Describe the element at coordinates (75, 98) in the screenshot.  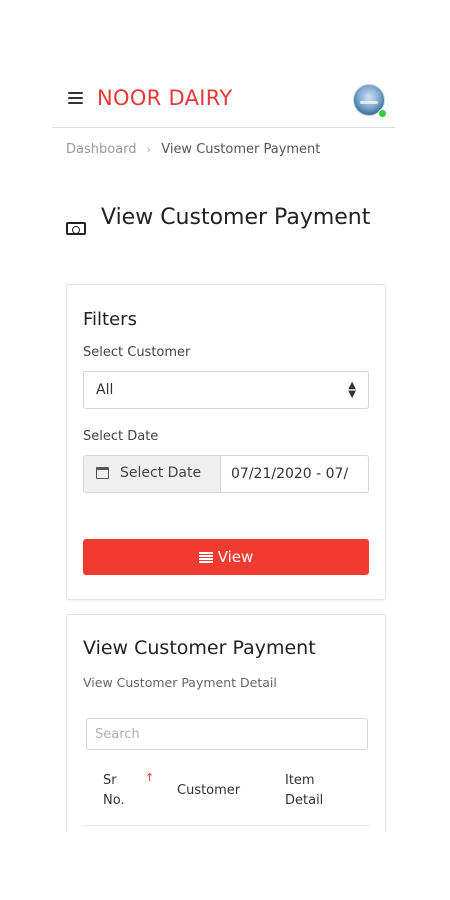
I see `hamburger-menu-icon` at that location.